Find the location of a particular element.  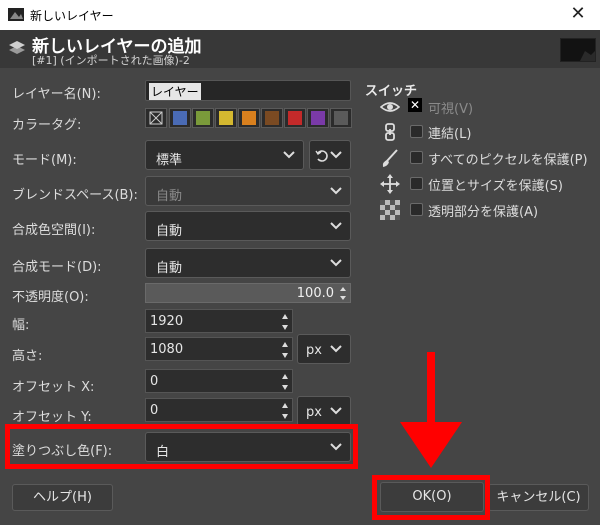

offset-x-input: 0 is located at coordinates (219, 381).